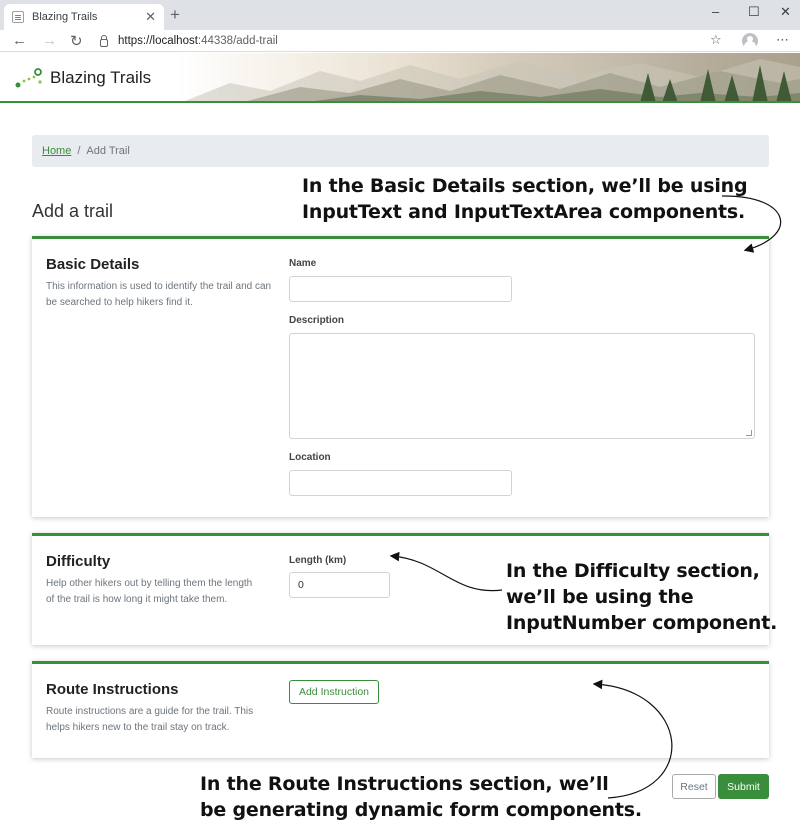  Describe the element at coordinates (633, 571) in the screenshot. I see `difficulty-callout-line-1: In the Difficulty section,` at that location.